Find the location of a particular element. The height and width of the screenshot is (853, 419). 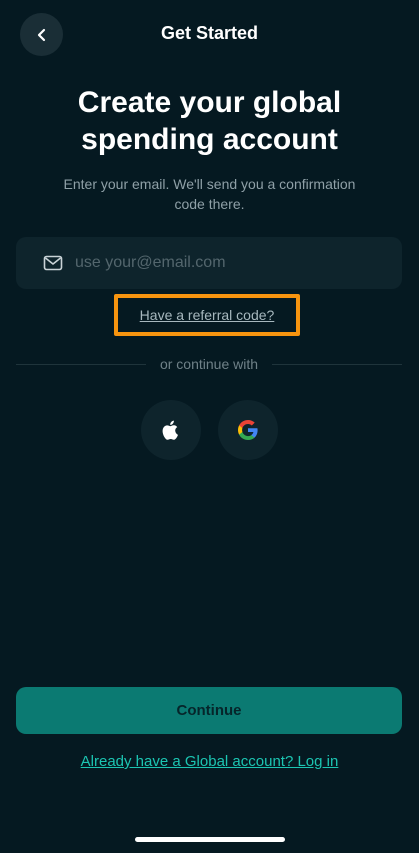

mail-icon is located at coordinates (53, 263).